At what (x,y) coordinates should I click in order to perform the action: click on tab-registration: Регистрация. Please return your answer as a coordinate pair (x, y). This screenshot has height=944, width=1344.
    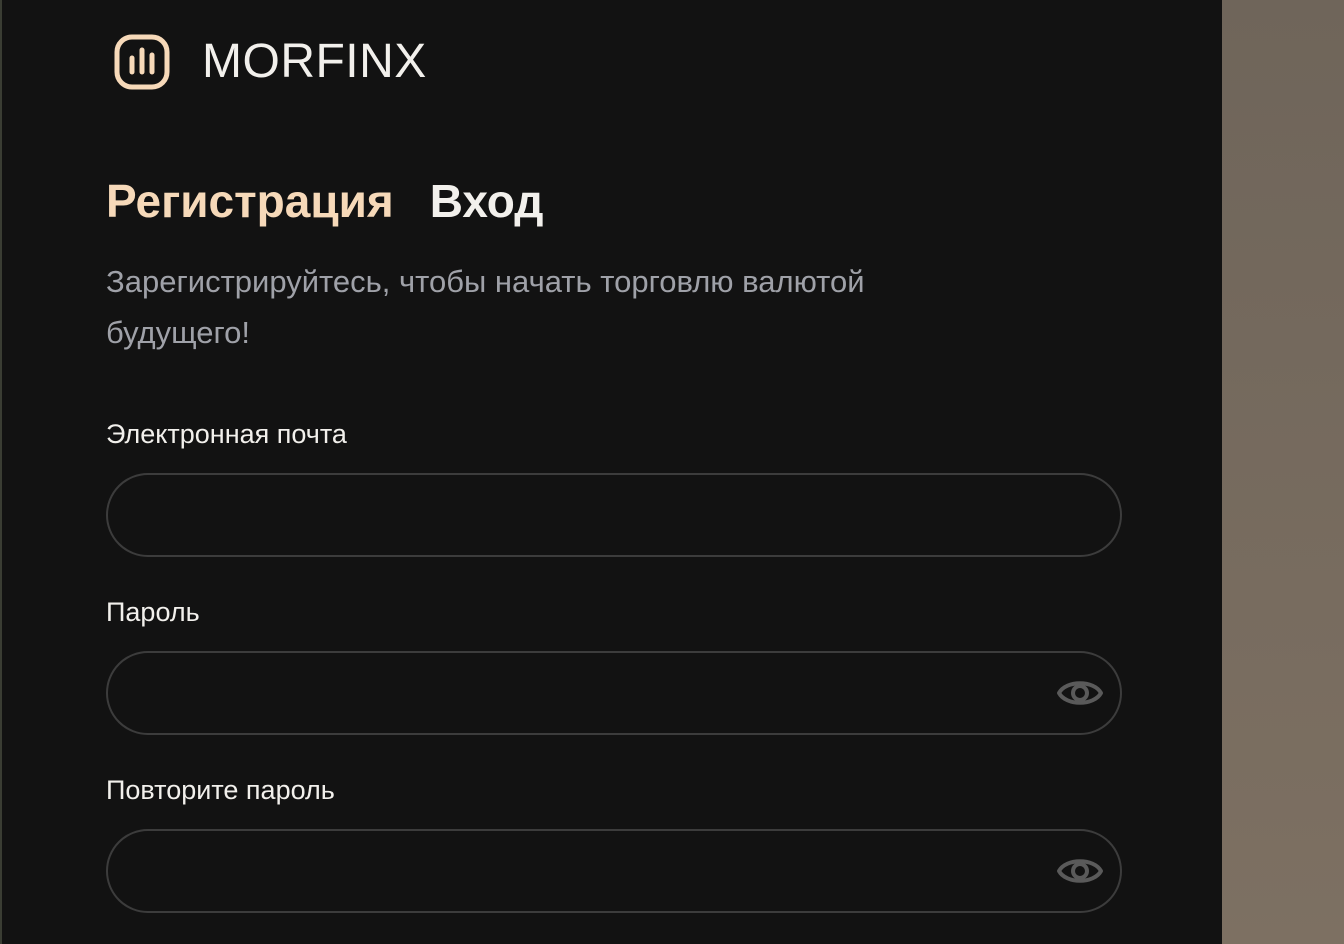
    Looking at the image, I should click on (250, 201).